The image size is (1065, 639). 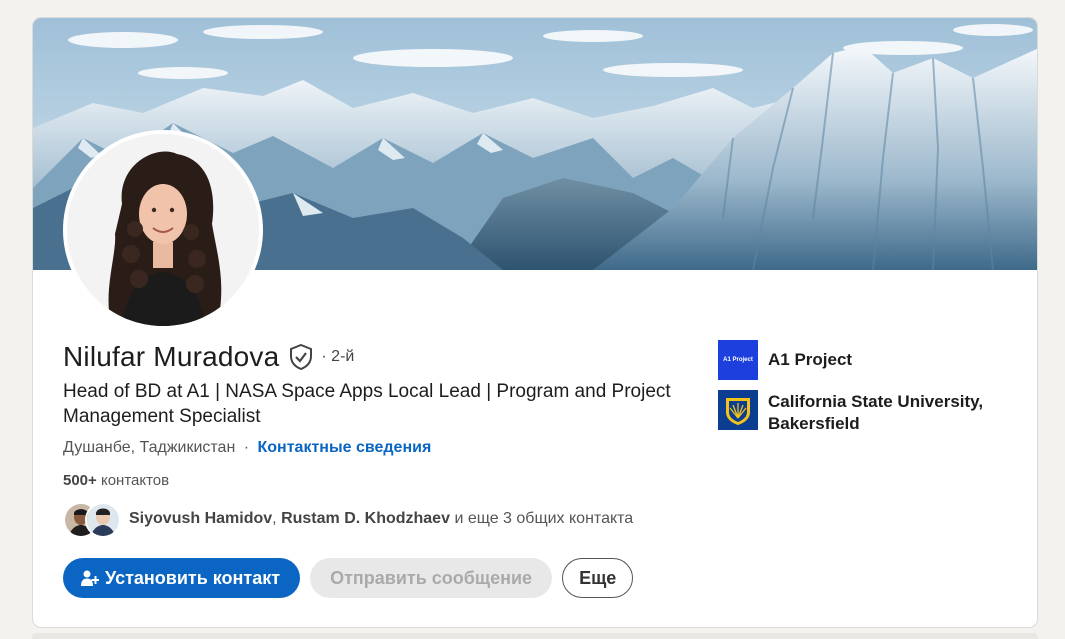 What do you see at coordinates (738, 360) in the screenshot?
I see `a1-project-logo: A1 Project` at bounding box center [738, 360].